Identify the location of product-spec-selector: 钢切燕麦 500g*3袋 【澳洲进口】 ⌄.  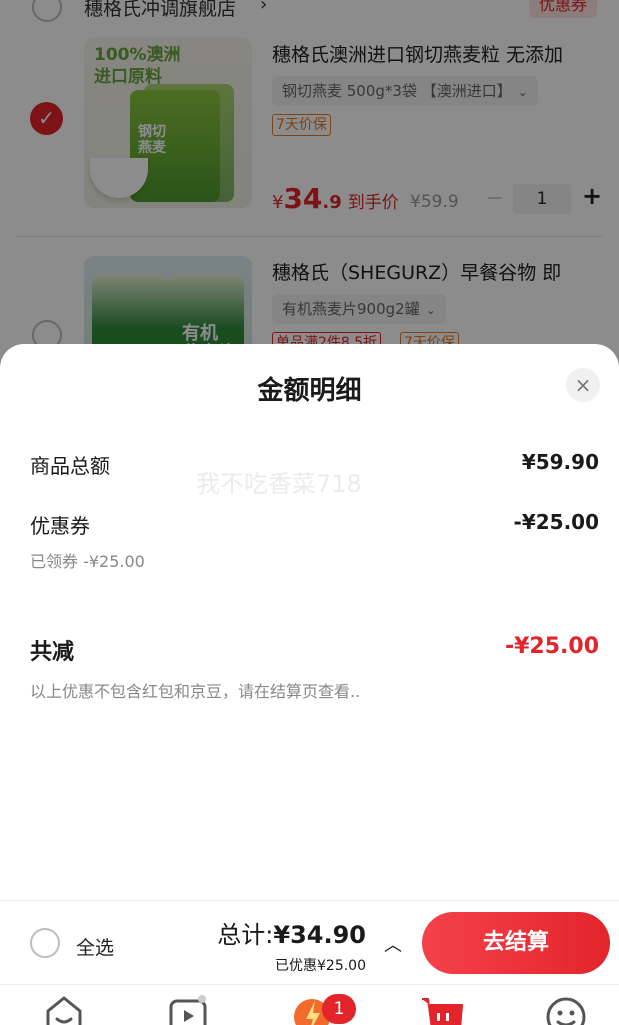
(405, 91).